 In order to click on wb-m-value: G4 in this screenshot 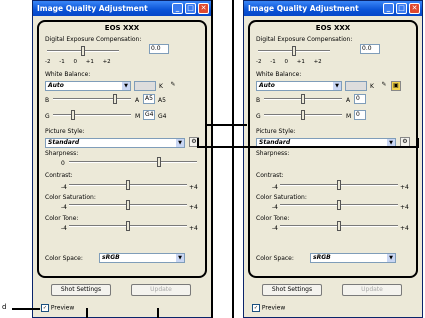, I will do `click(149, 115)`.